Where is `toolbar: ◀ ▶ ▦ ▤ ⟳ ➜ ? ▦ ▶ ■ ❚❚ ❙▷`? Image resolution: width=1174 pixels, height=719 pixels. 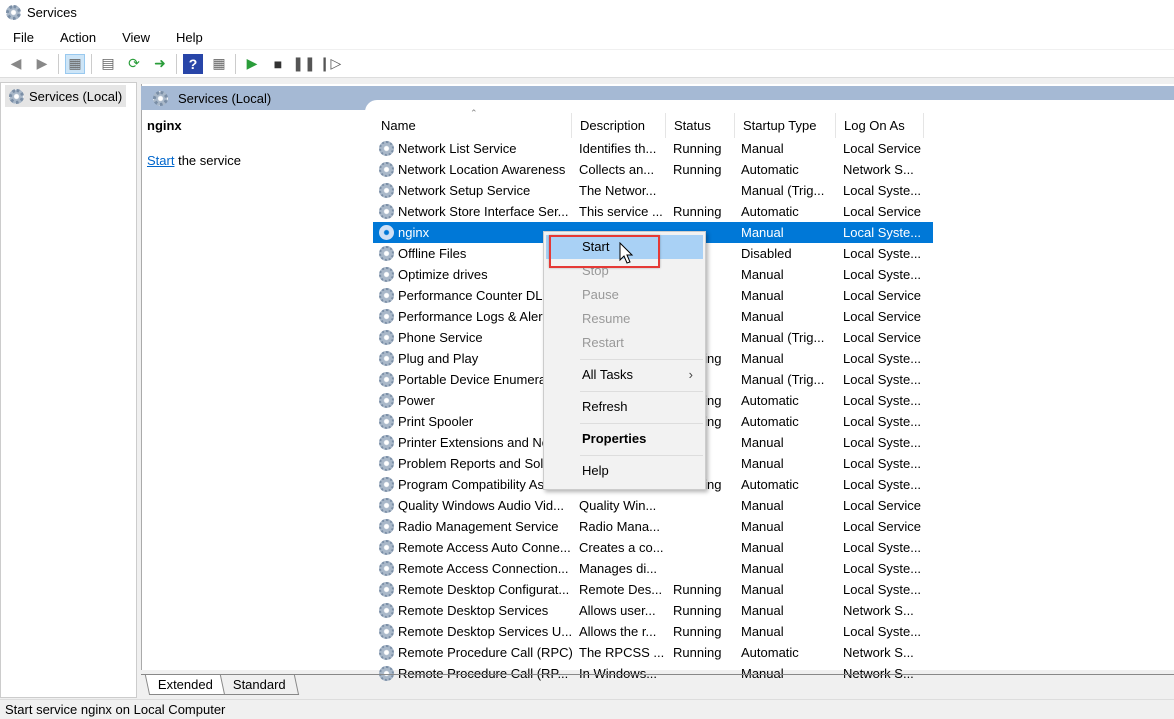
toolbar: ◀ ▶ ▦ ▤ ⟳ ➜ ? ▦ ▶ ■ ❚❚ ❙▷ is located at coordinates (587, 64).